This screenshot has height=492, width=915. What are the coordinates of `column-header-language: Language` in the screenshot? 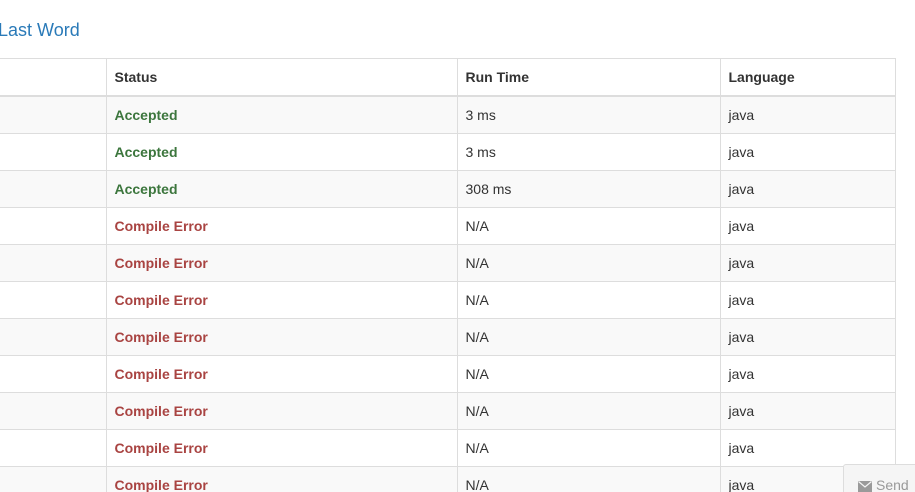 It's located at (807, 77).